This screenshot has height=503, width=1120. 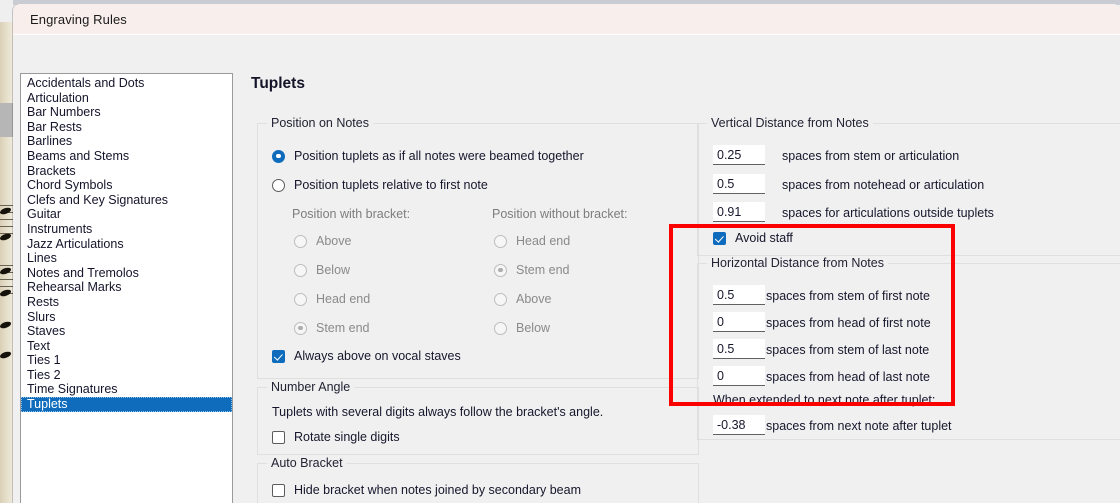 I want to click on list-item: Lines, so click(x=126, y=258).